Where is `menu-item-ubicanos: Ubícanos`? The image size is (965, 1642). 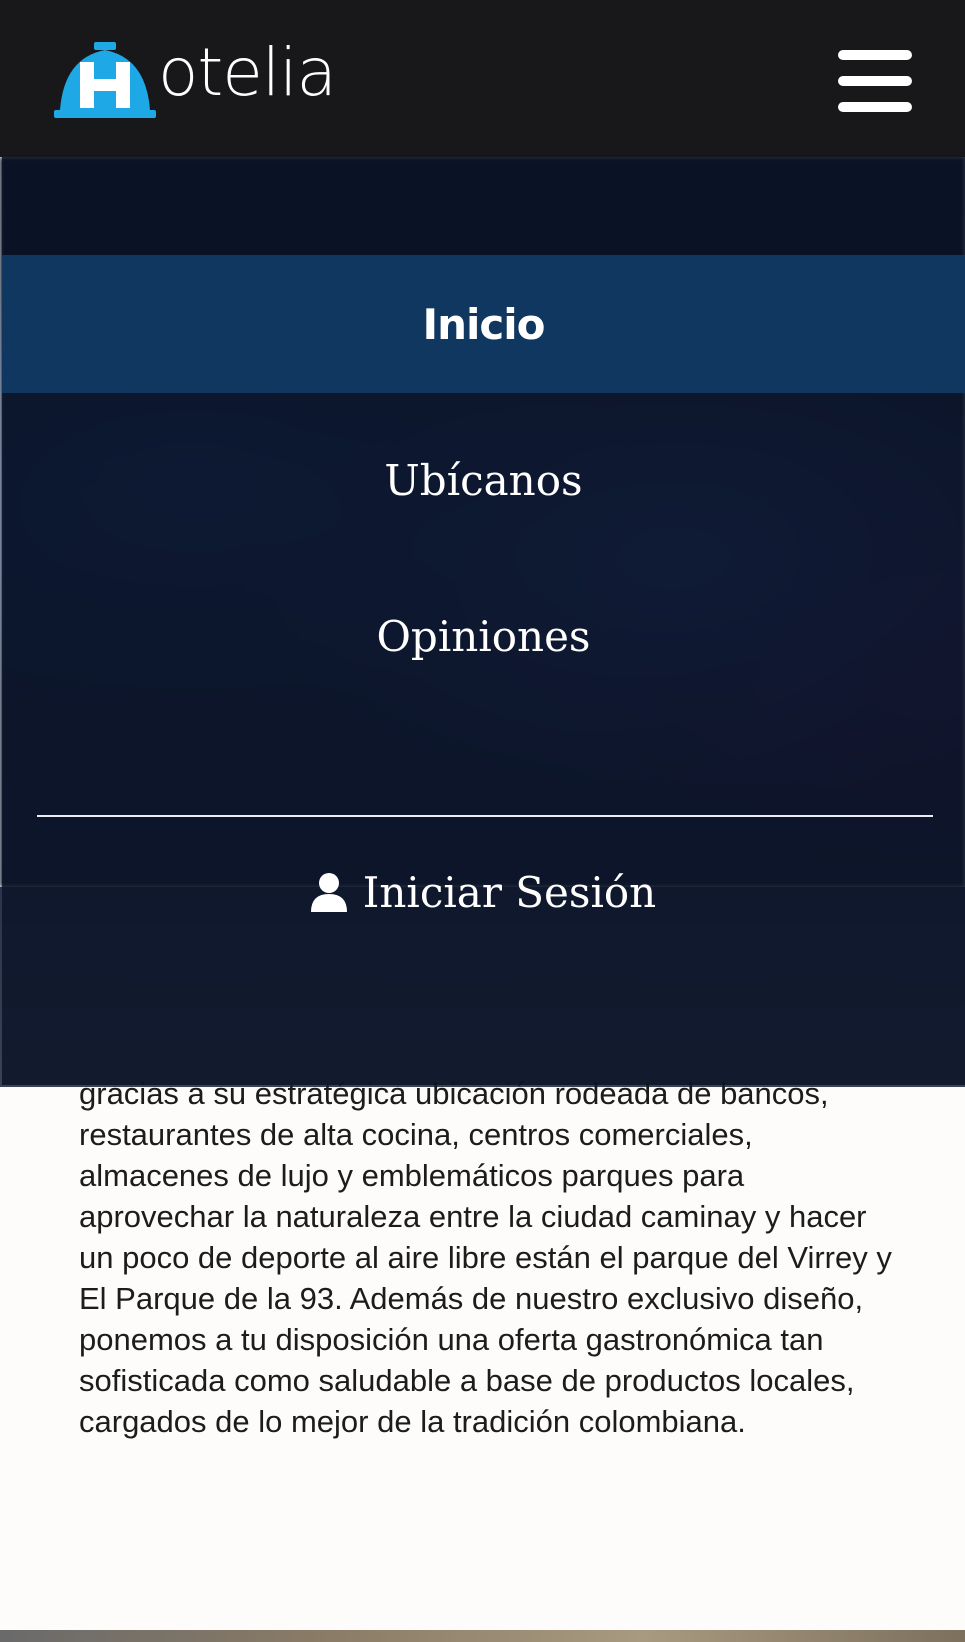
menu-item-ubicanos: Ubícanos is located at coordinates (483, 480).